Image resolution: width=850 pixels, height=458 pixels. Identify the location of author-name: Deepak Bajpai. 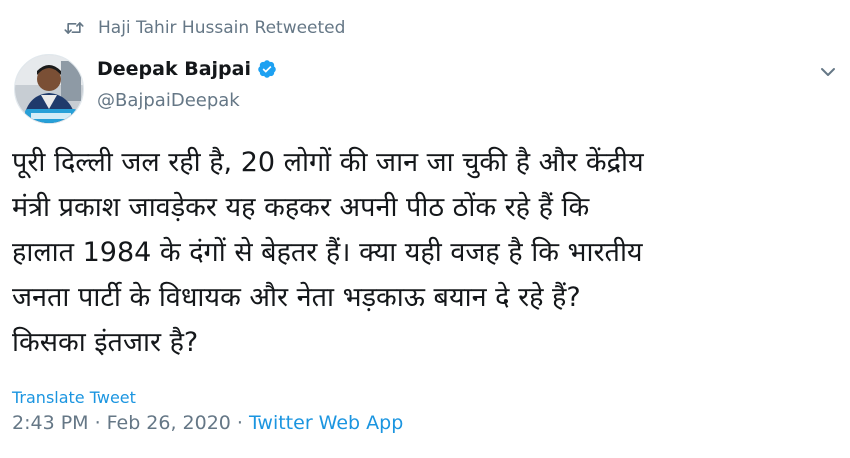
(174, 69).